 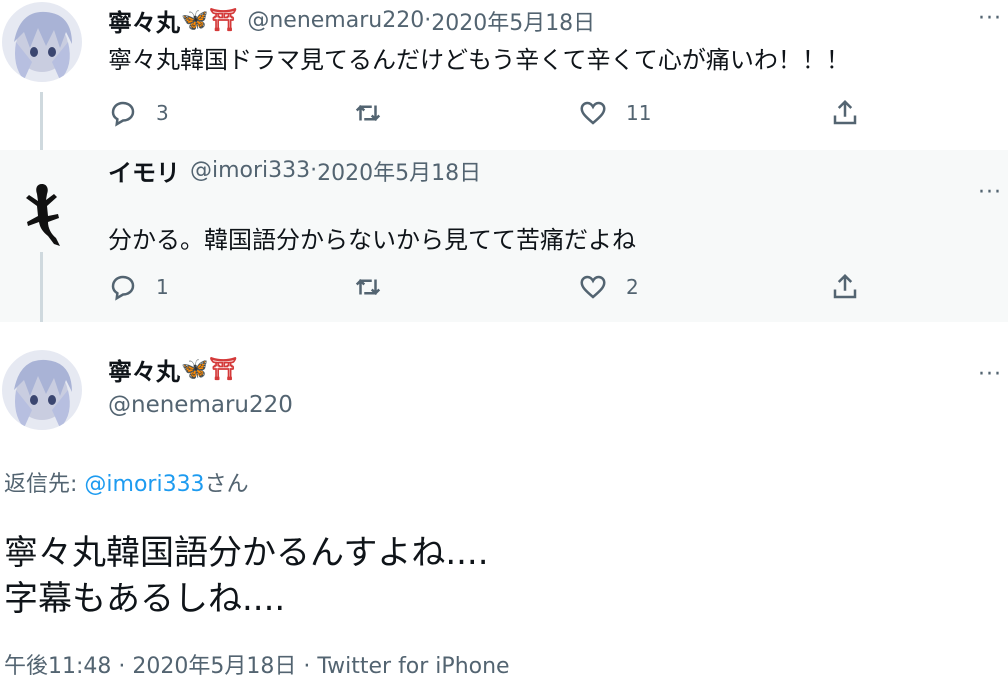 What do you see at coordinates (162, 113) in the screenshot?
I see `reply-count: 3` at bounding box center [162, 113].